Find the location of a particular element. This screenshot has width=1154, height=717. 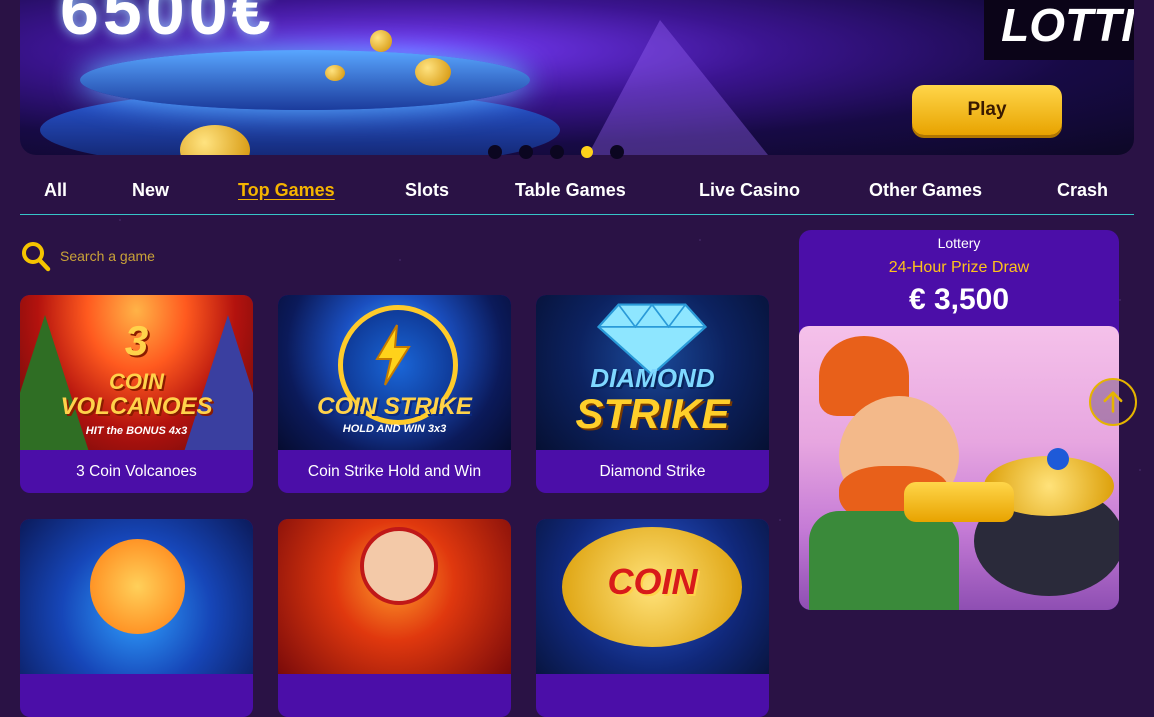

tab-top-games: Top Games is located at coordinates (286, 190).